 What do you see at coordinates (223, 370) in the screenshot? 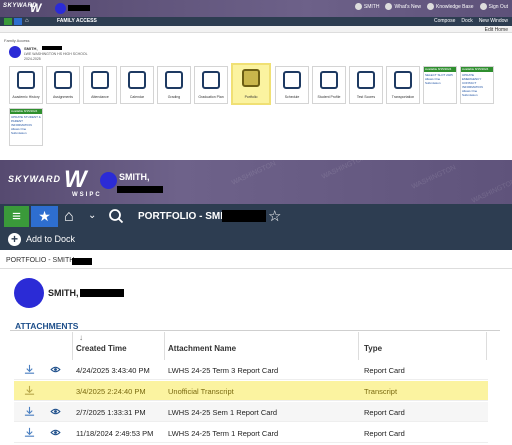
I see `attachment-name-cell: LWHS 24-25 Term 3 Report Card` at bounding box center [223, 370].